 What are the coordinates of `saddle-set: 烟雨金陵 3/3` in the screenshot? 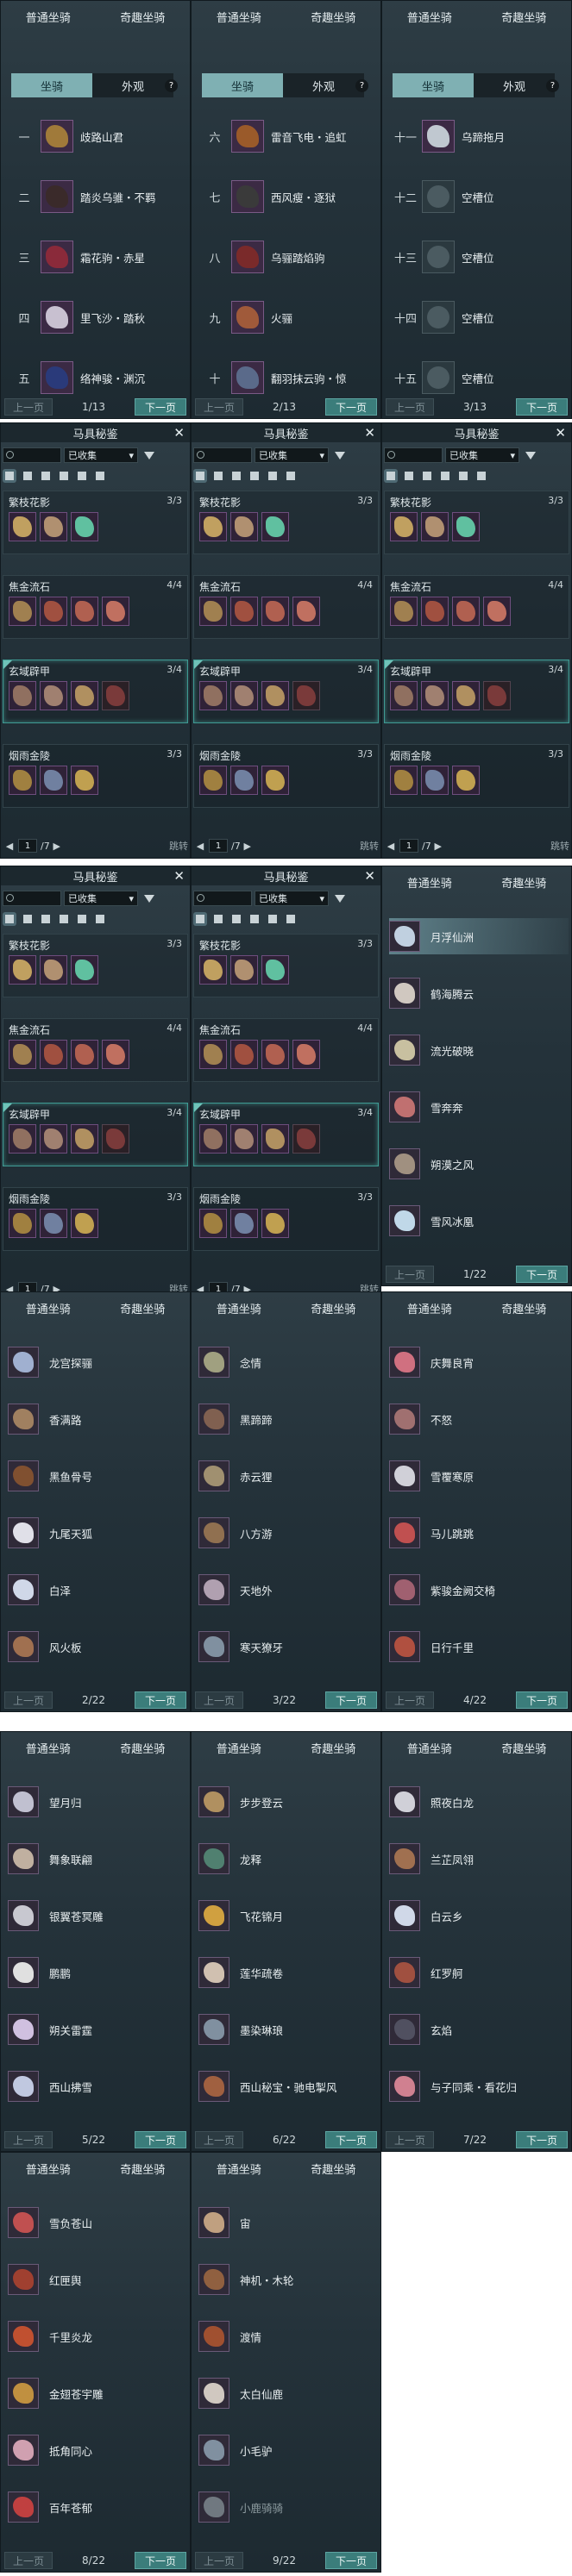 It's located at (96, 776).